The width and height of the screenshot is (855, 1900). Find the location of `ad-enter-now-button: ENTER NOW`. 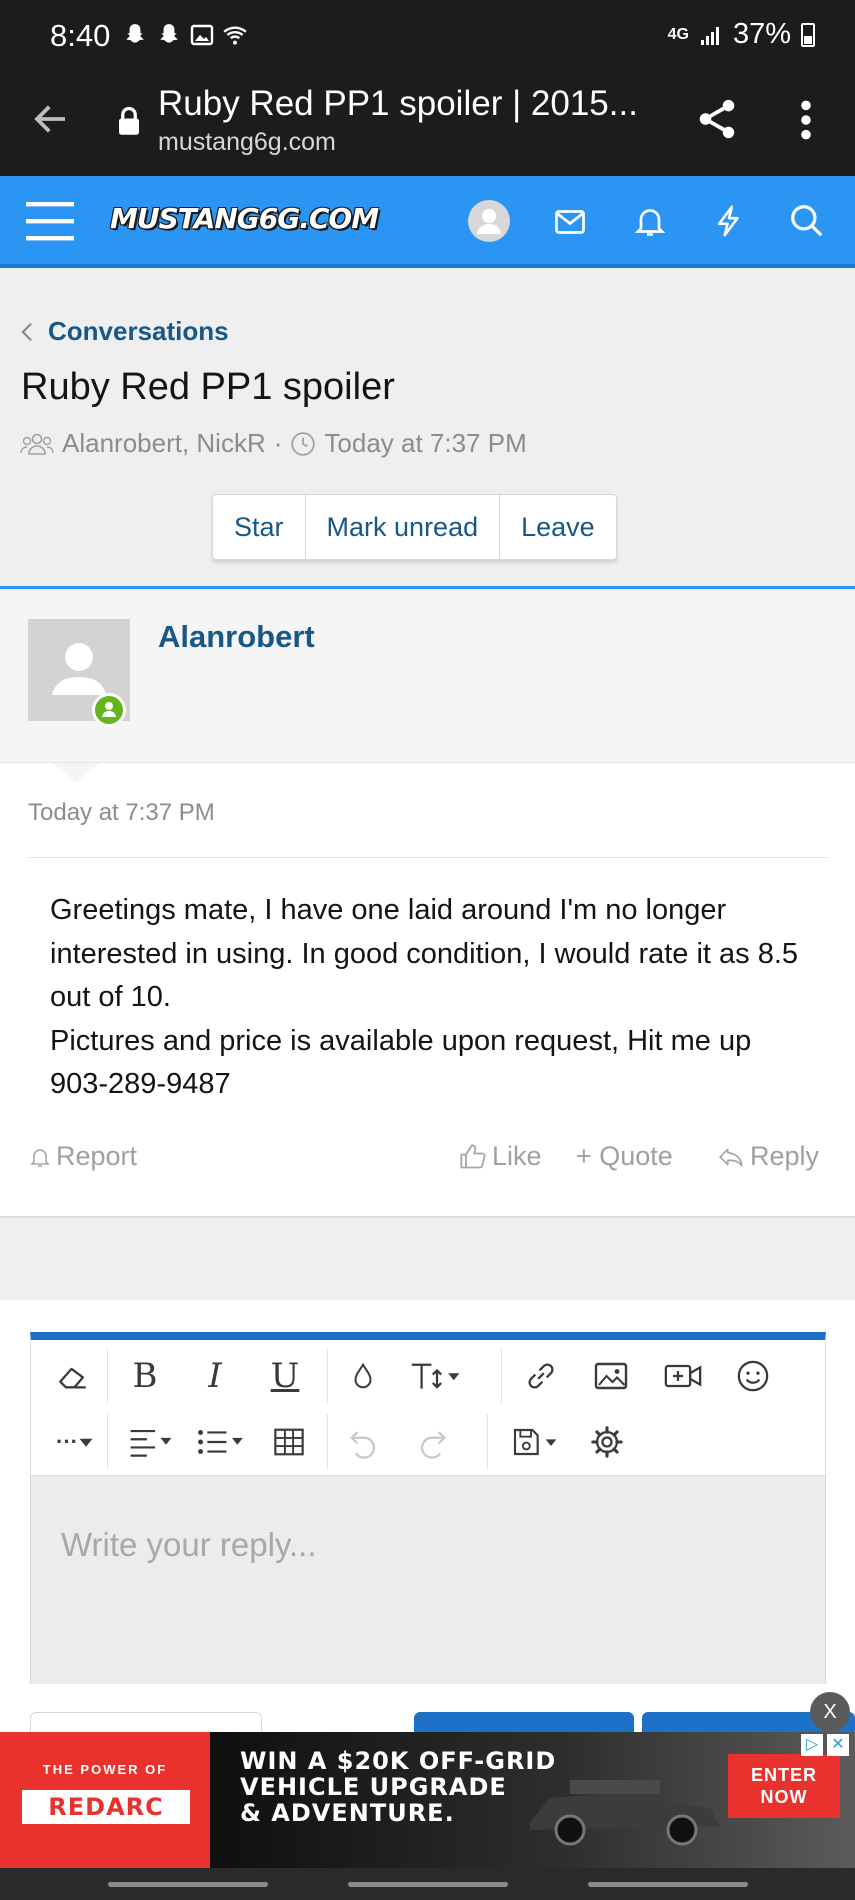

ad-enter-now-button: ENTER NOW is located at coordinates (784, 1786).